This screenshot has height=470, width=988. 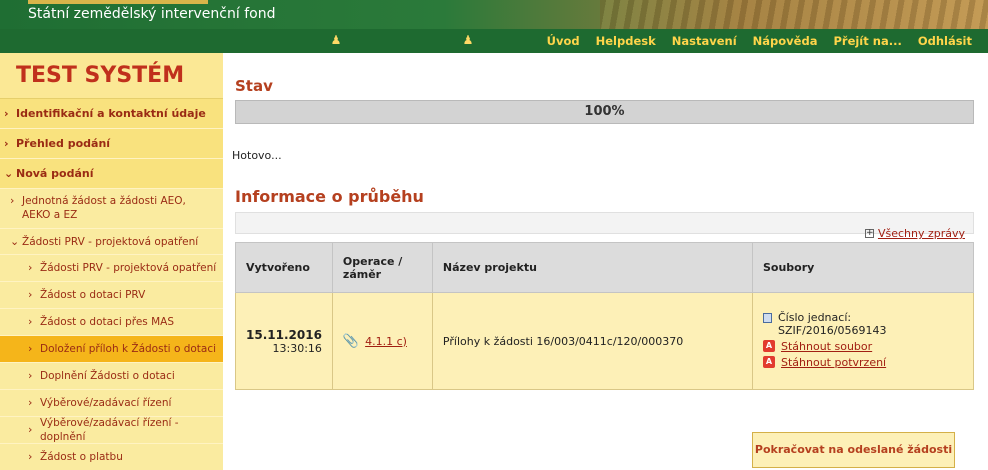 I want to click on created-time: 13:30:16, so click(x=297, y=348).